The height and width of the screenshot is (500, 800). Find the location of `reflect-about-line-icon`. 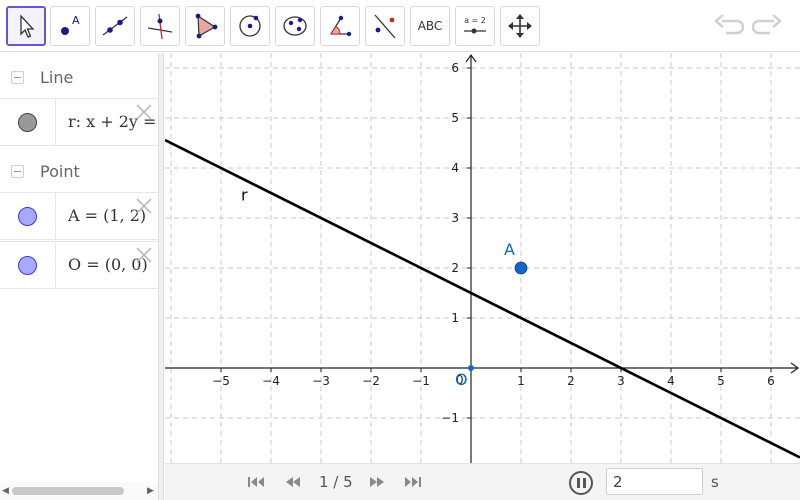

reflect-about-line-icon is located at coordinates (385, 26).